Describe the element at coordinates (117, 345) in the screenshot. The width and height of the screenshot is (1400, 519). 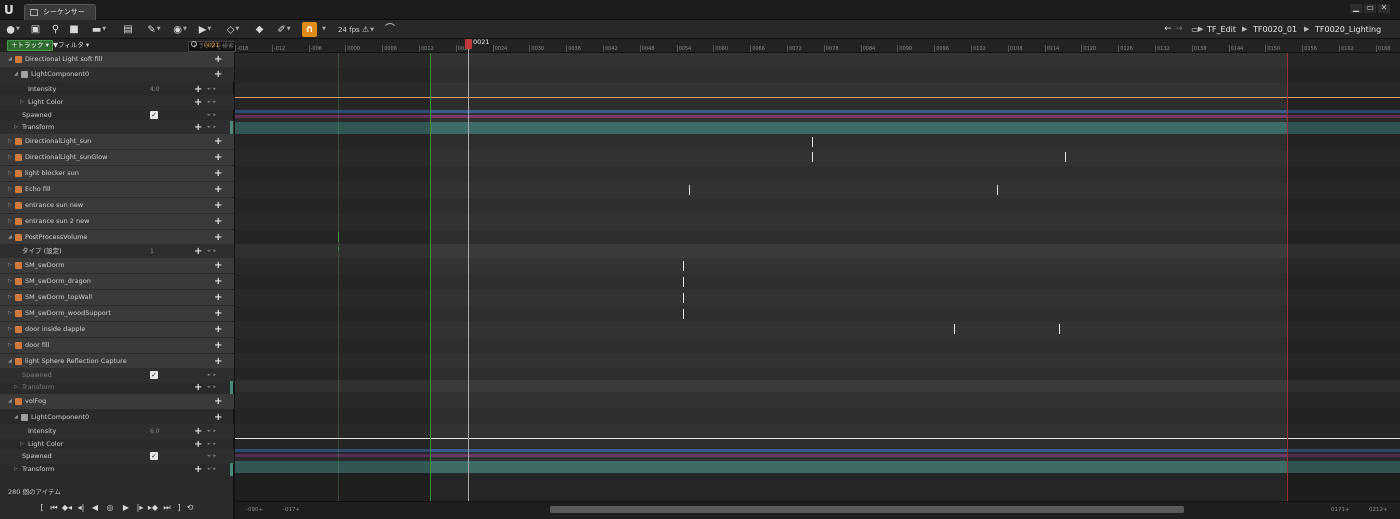
I see `track-row: ▷ door fill +` at that location.